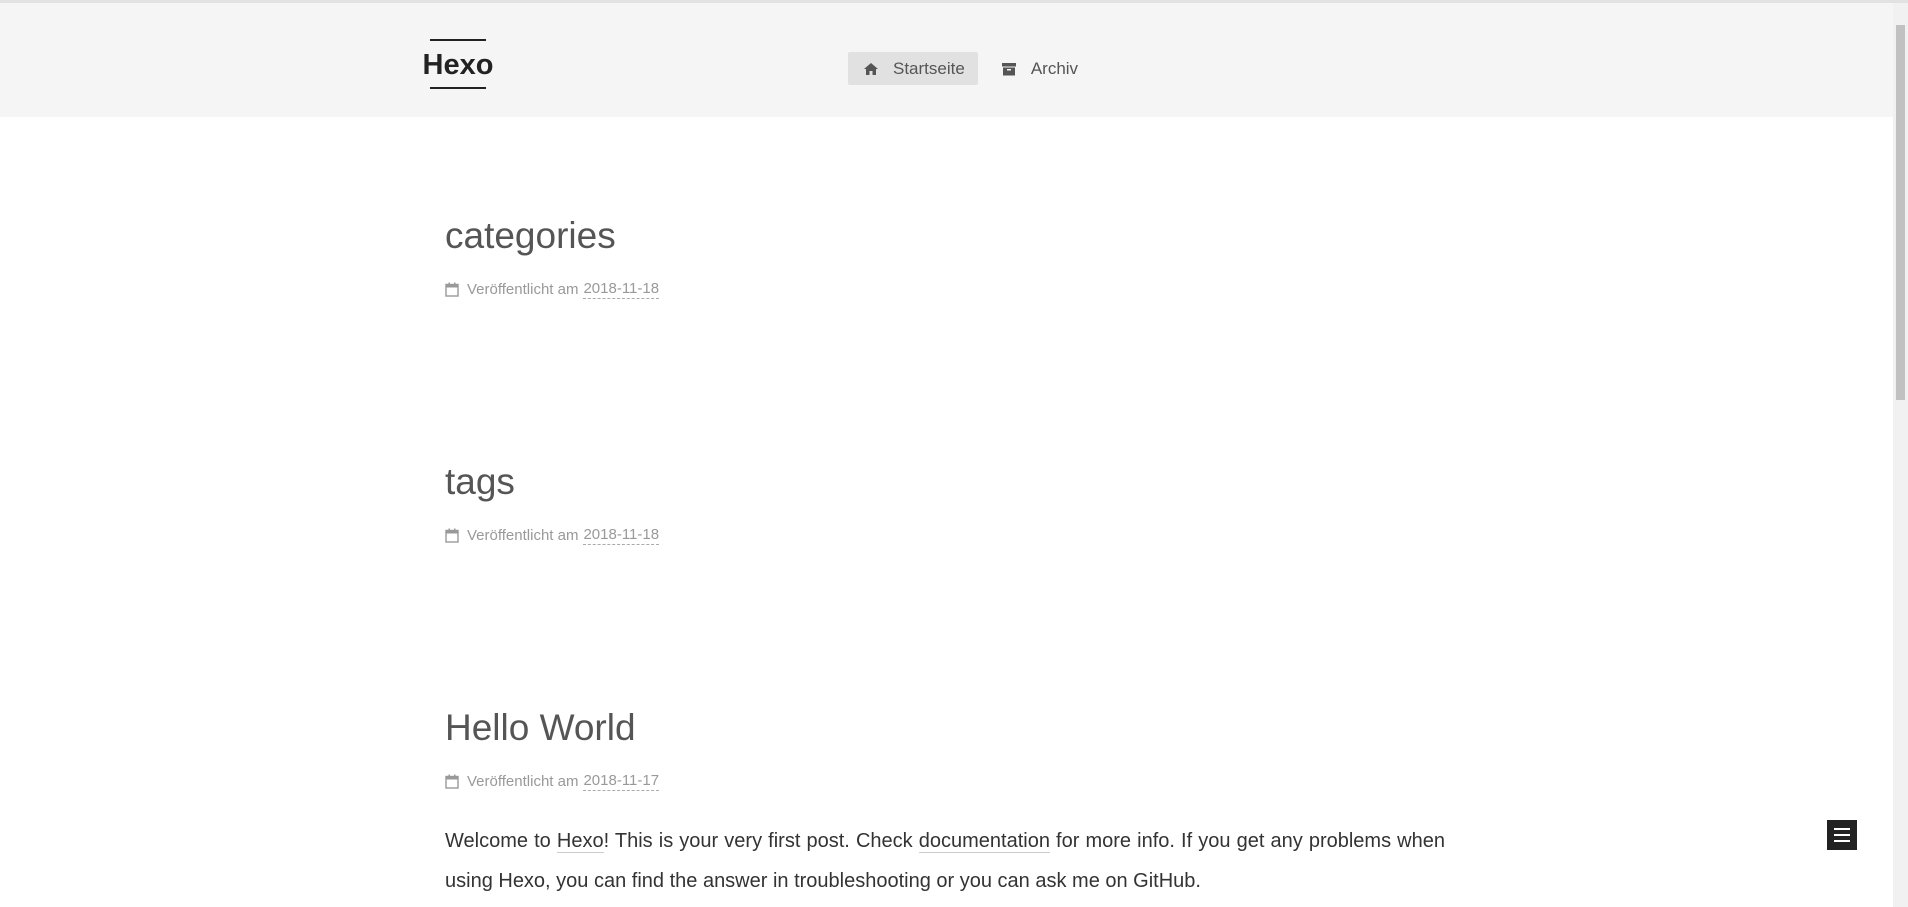 This screenshot has height=907, width=1908. What do you see at coordinates (621, 781) in the screenshot?
I see `post-date: 2018-11-17` at bounding box center [621, 781].